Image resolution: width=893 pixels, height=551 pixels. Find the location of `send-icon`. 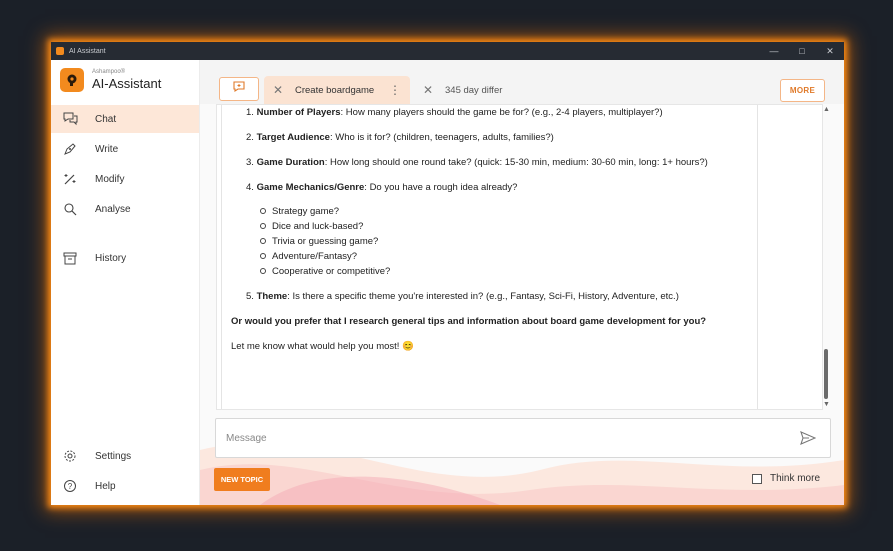

send-icon is located at coordinates (808, 438).